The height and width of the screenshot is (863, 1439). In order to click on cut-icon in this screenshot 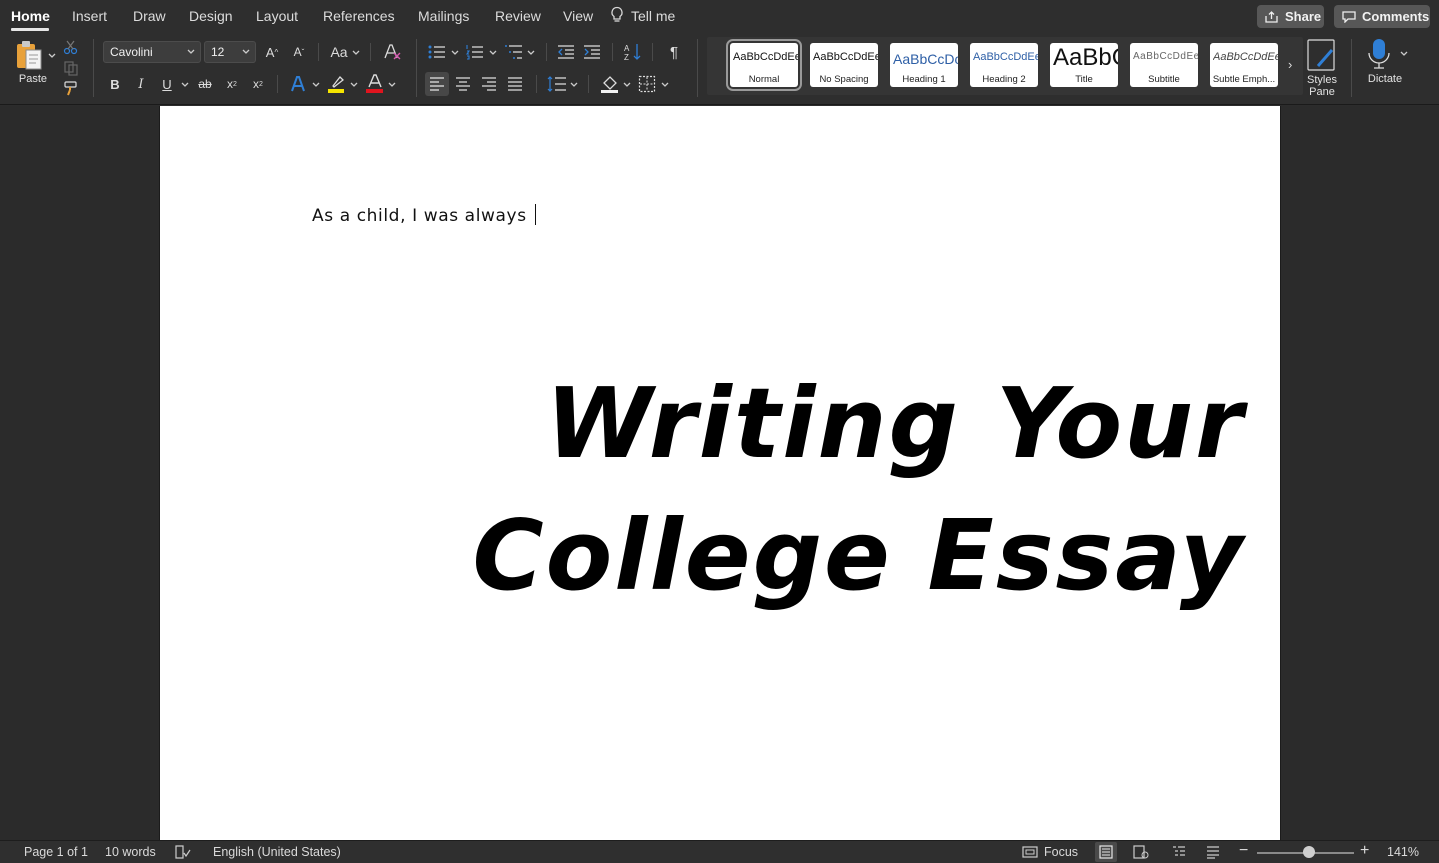, I will do `click(71, 47)`.